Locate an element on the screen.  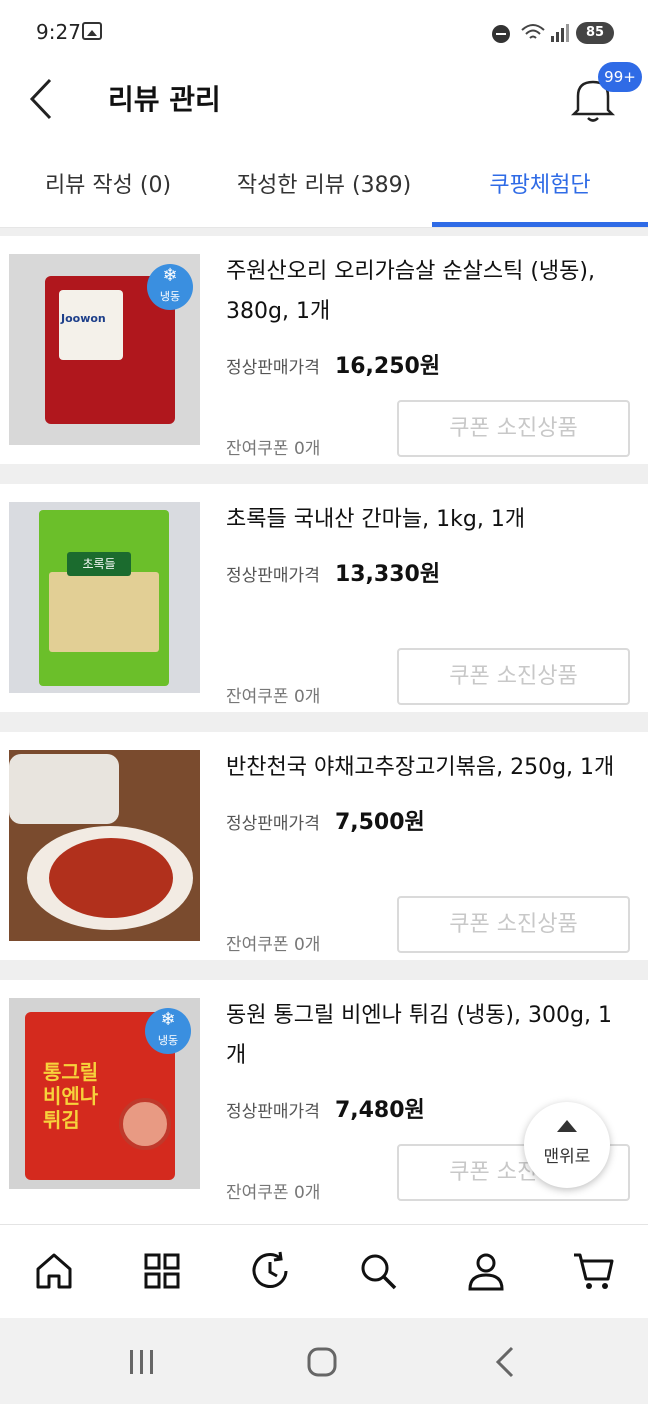
product-image: 통그릴 비엔나 튀김 ❄ 냉동 is located at coordinates (104, 1093).